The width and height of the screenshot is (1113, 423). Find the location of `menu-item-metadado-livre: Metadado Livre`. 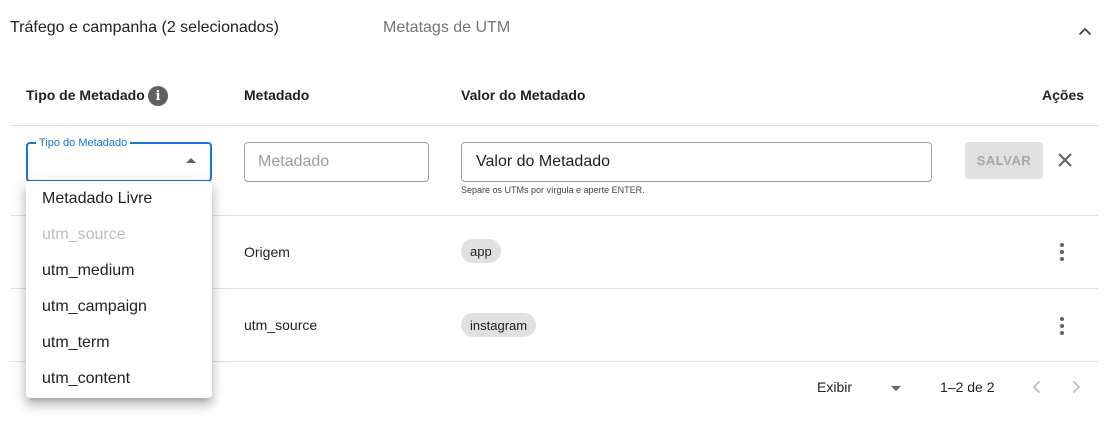

menu-item-metadado-livre: Metadado Livre is located at coordinates (119, 199).